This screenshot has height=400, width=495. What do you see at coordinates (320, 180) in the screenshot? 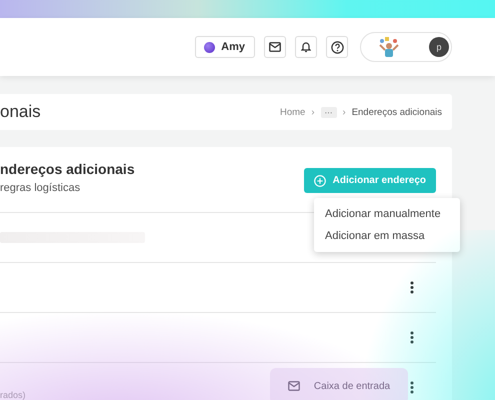
I see `plus-circle-icon` at bounding box center [320, 180].